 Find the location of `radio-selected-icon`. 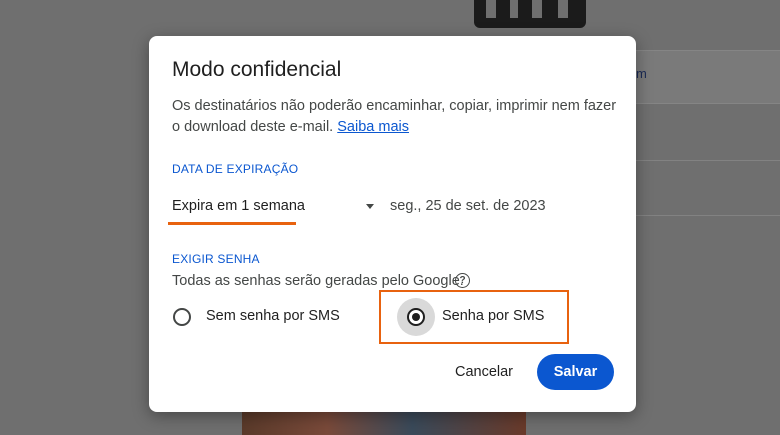

radio-selected-icon is located at coordinates (416, 317).